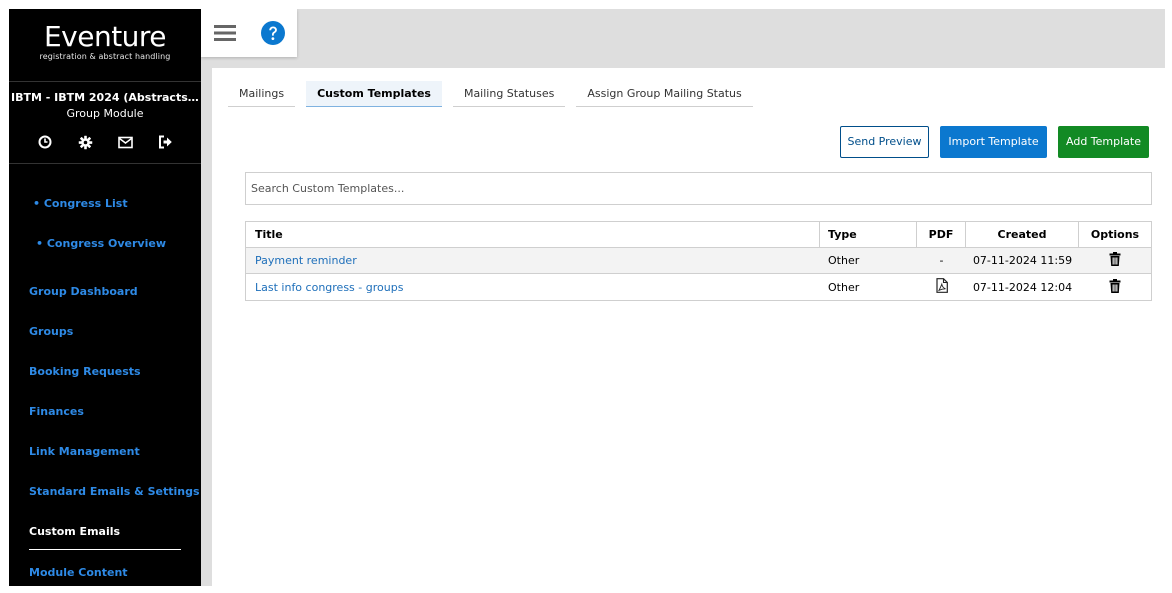 This screenshot has width=1172, height=593. Describe the element at coordinates (45, 142) in the screenshot. I see `clock-icon` at that location.